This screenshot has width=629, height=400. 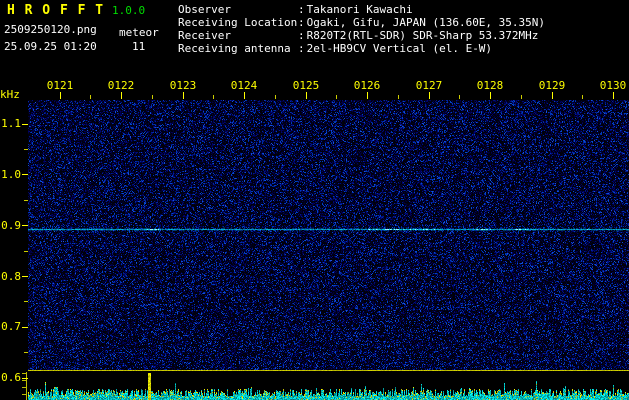 I want to click on y-tick-label: 0.8, so click(x=11, y=276).